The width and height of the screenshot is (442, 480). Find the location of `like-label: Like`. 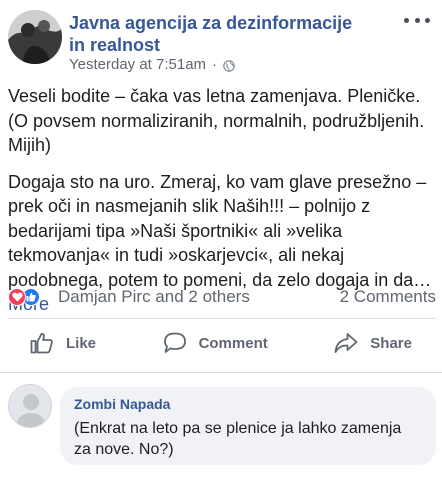

like-label: Like is located at coordinates (81, 343).